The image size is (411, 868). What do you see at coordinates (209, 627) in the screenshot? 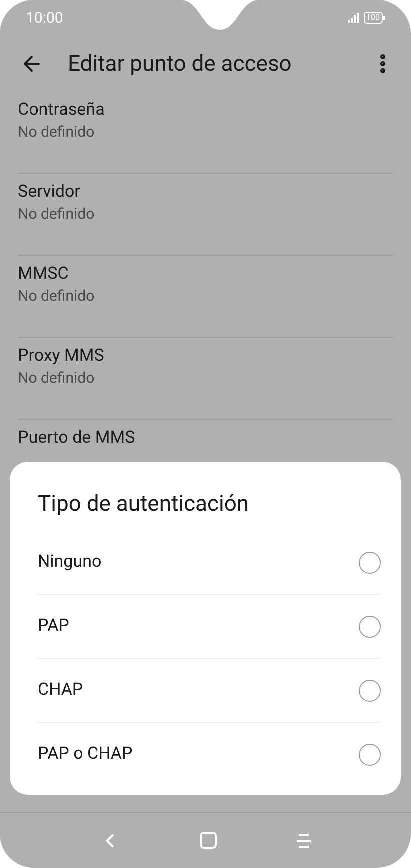
I see `radio-option: PAP` at bounding box center [209, 627].